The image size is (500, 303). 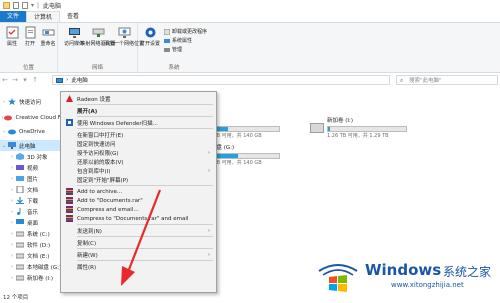 I want to click on sidebar-item-label: 系统 (C:), so click(x=38, y=234).